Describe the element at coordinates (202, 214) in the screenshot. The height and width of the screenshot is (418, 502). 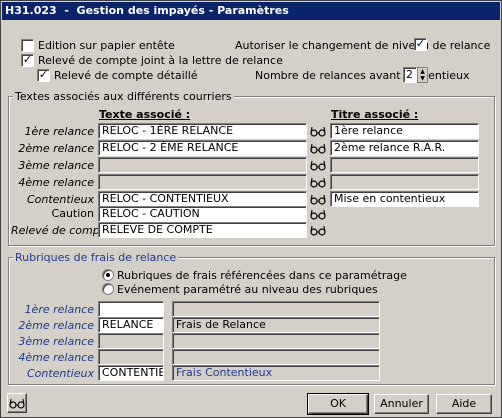
I see `texte-caution-field: RELOC - CAUTION` at that location.